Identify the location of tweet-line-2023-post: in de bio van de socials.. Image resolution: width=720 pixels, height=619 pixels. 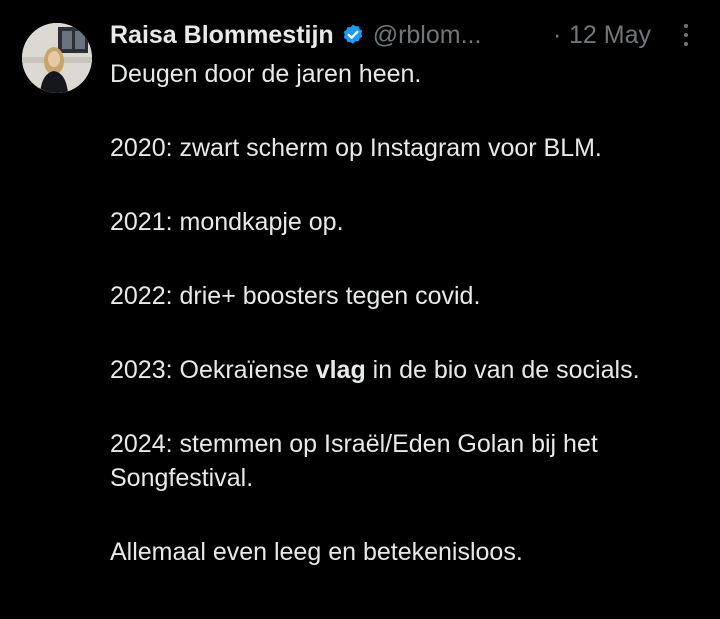
(502, 370).